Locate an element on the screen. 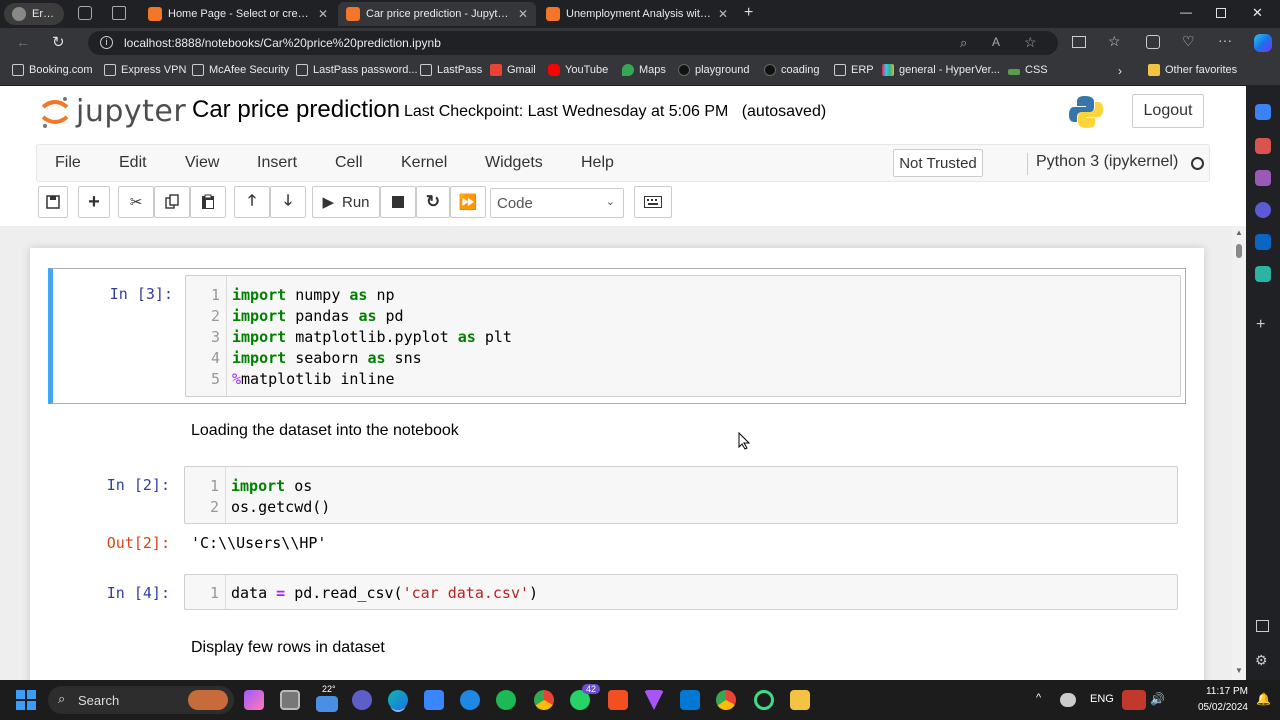 Image resolution: width=1280 pixels, height=720 pixels. scroll-up-icon: ▲ is located at coordinates (1239, 232).